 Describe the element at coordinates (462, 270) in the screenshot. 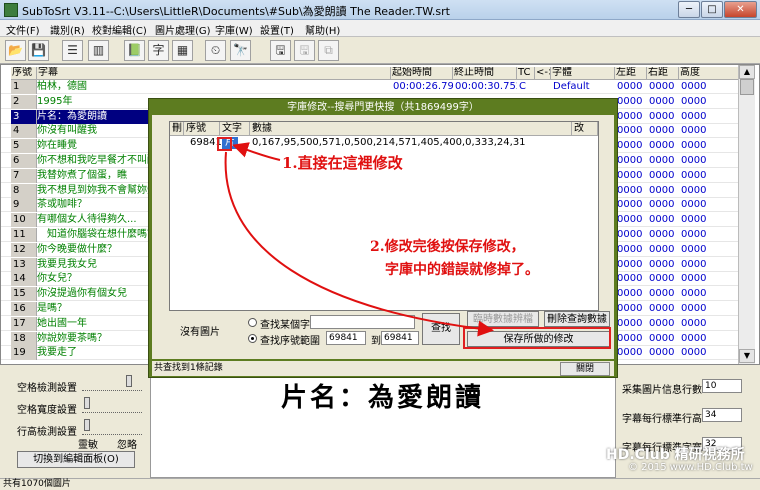

I see `annotation-step2-line2: 字庫中的錯誤就修掉了。` at that location.